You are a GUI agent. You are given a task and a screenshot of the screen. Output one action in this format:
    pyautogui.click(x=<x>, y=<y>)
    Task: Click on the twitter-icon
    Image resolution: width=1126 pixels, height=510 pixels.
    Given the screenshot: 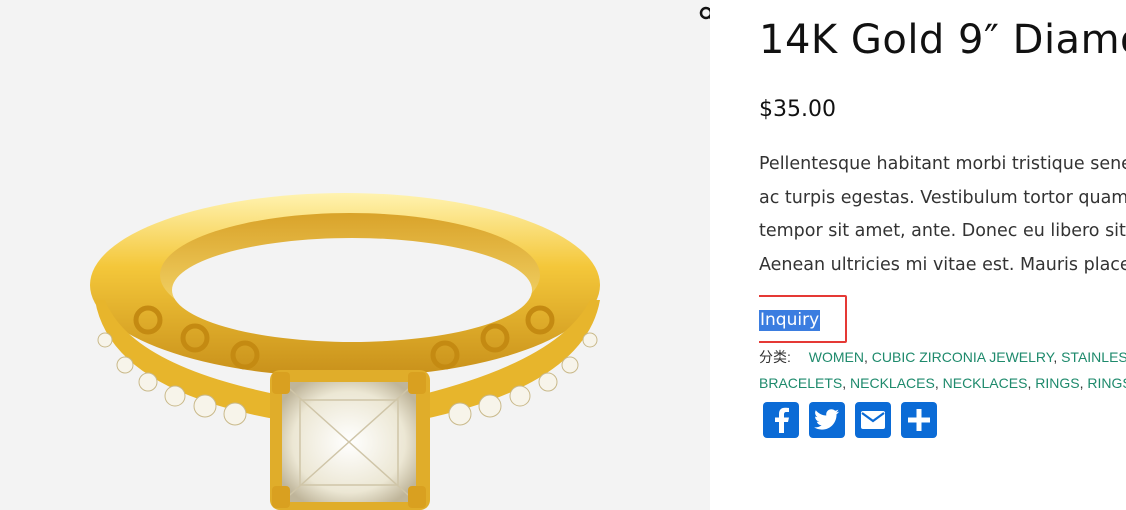 What is the action you would take?
    pyautogui.click(x=826, y=419)
    